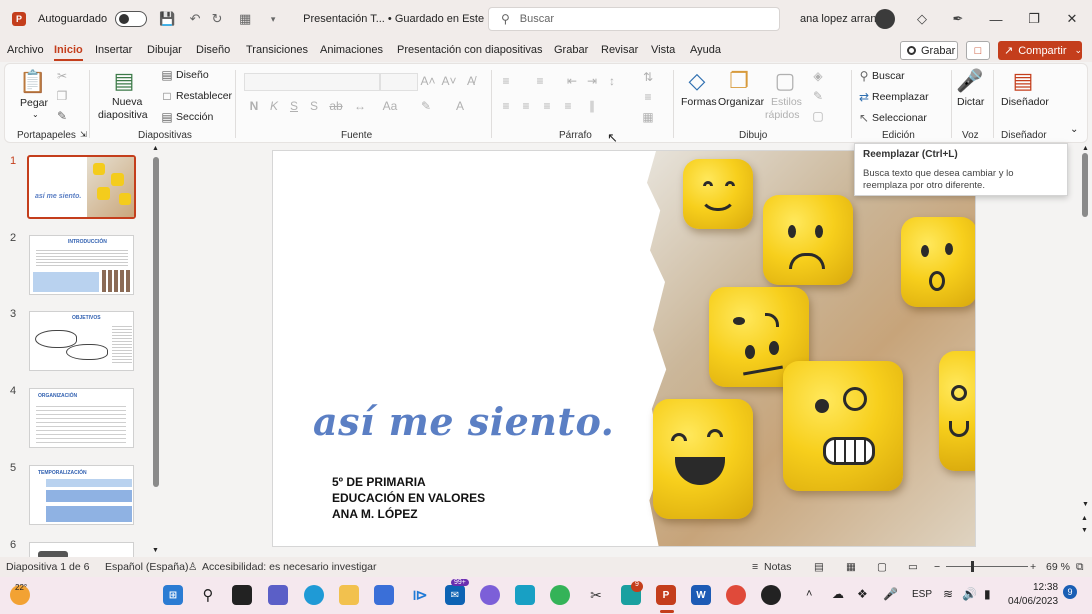 The width and height of the screenshot is (1092, 614). What do you see at coordinates (146, 567) in the screenshot?
I see `language-indicator: Español (España)` at bounding box center [146, 567].